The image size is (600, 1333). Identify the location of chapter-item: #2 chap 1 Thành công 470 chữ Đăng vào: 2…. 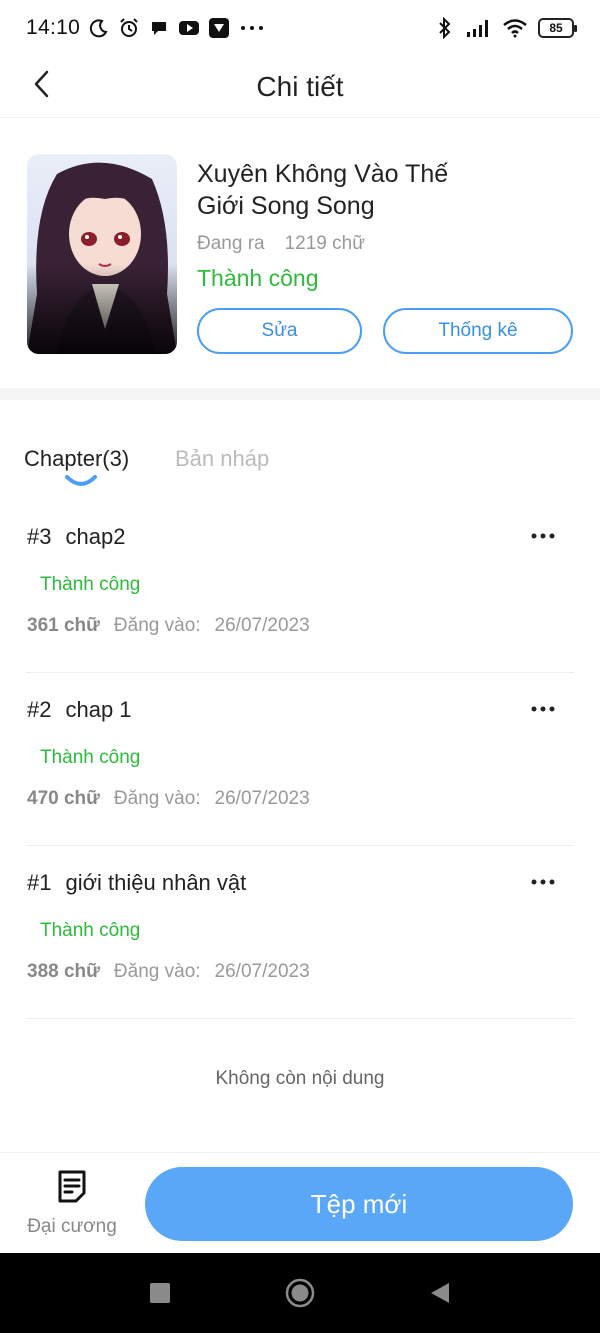
(300, 759).